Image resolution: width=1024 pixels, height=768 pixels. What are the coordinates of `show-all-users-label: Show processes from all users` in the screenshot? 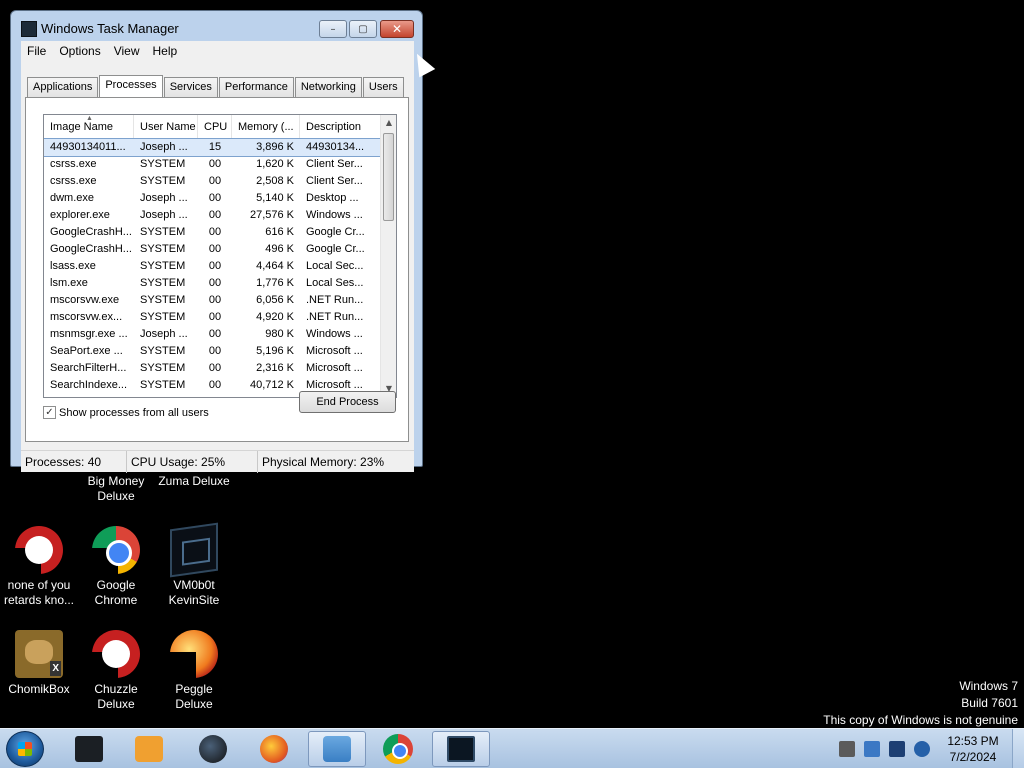 It's located at (134, 412).